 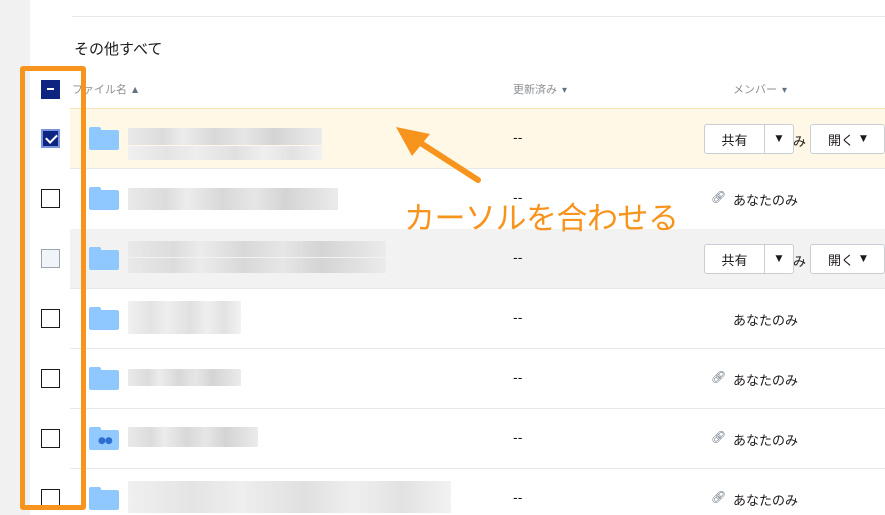 What do you see at coordinates (53, 288) in the screenshot?
I see `checkbox-highlight-box` at bounding box center [53, 288].